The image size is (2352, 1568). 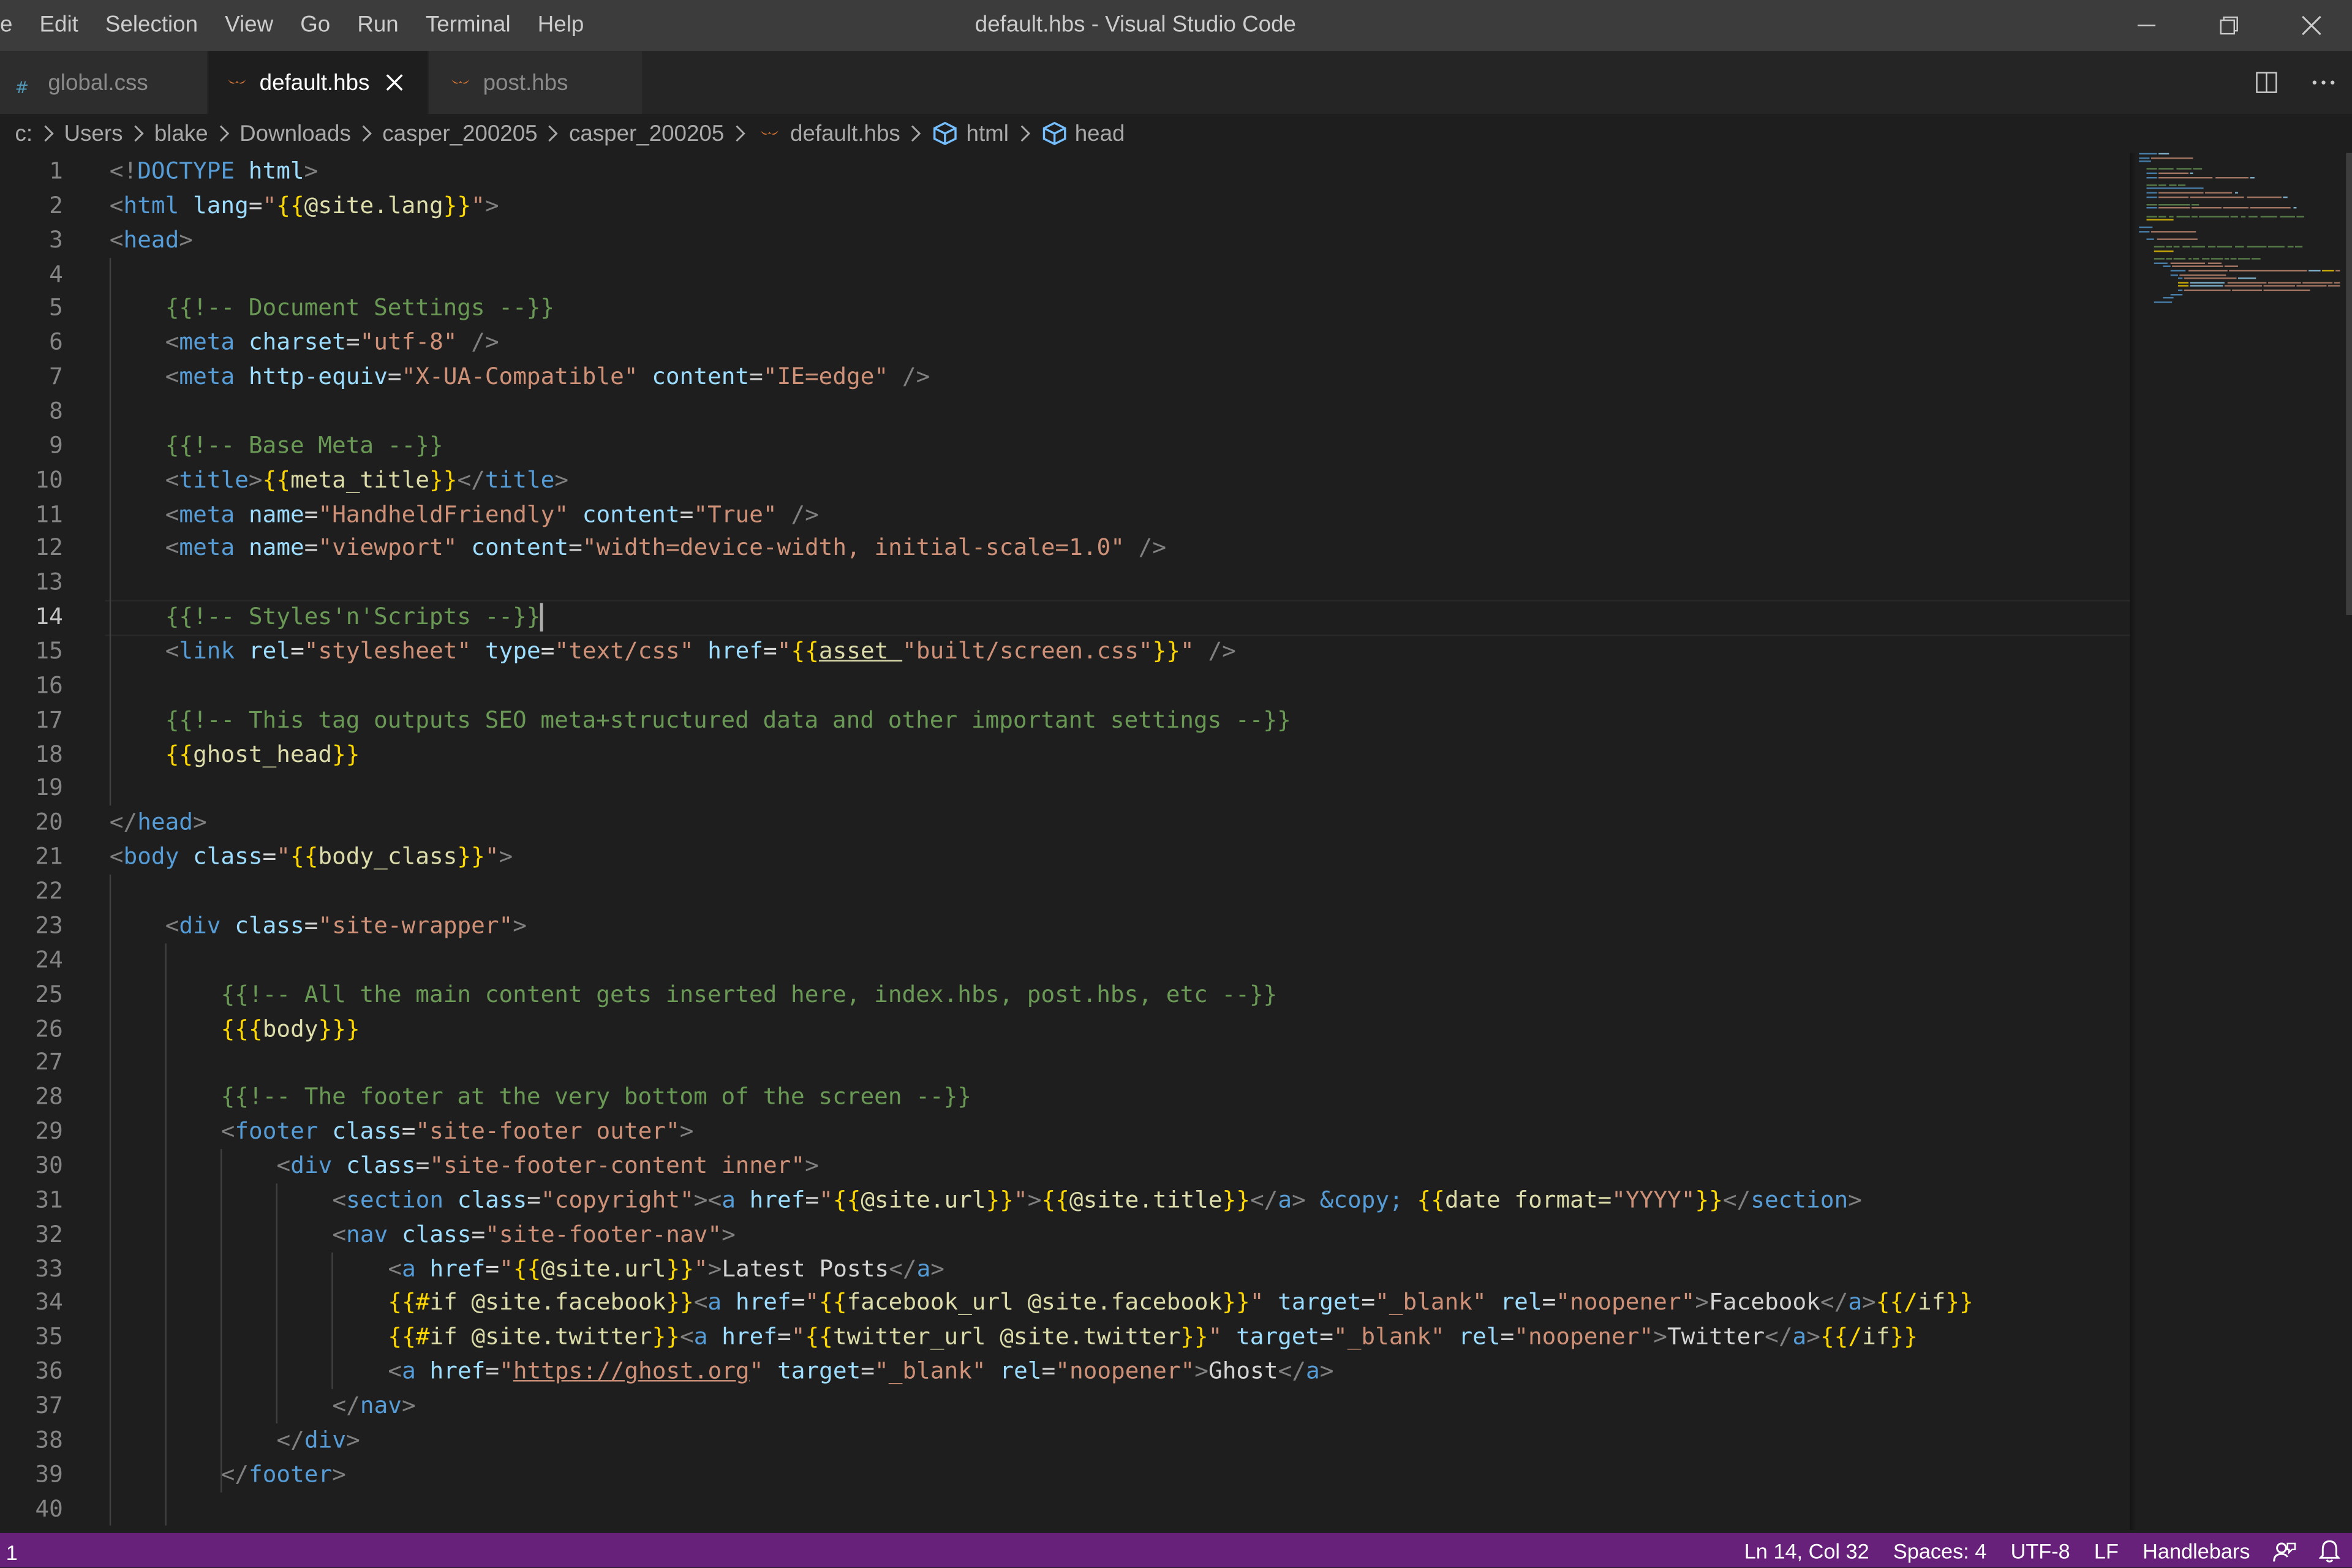 I want to click on editor-actions, so click(x=2295, y=83).